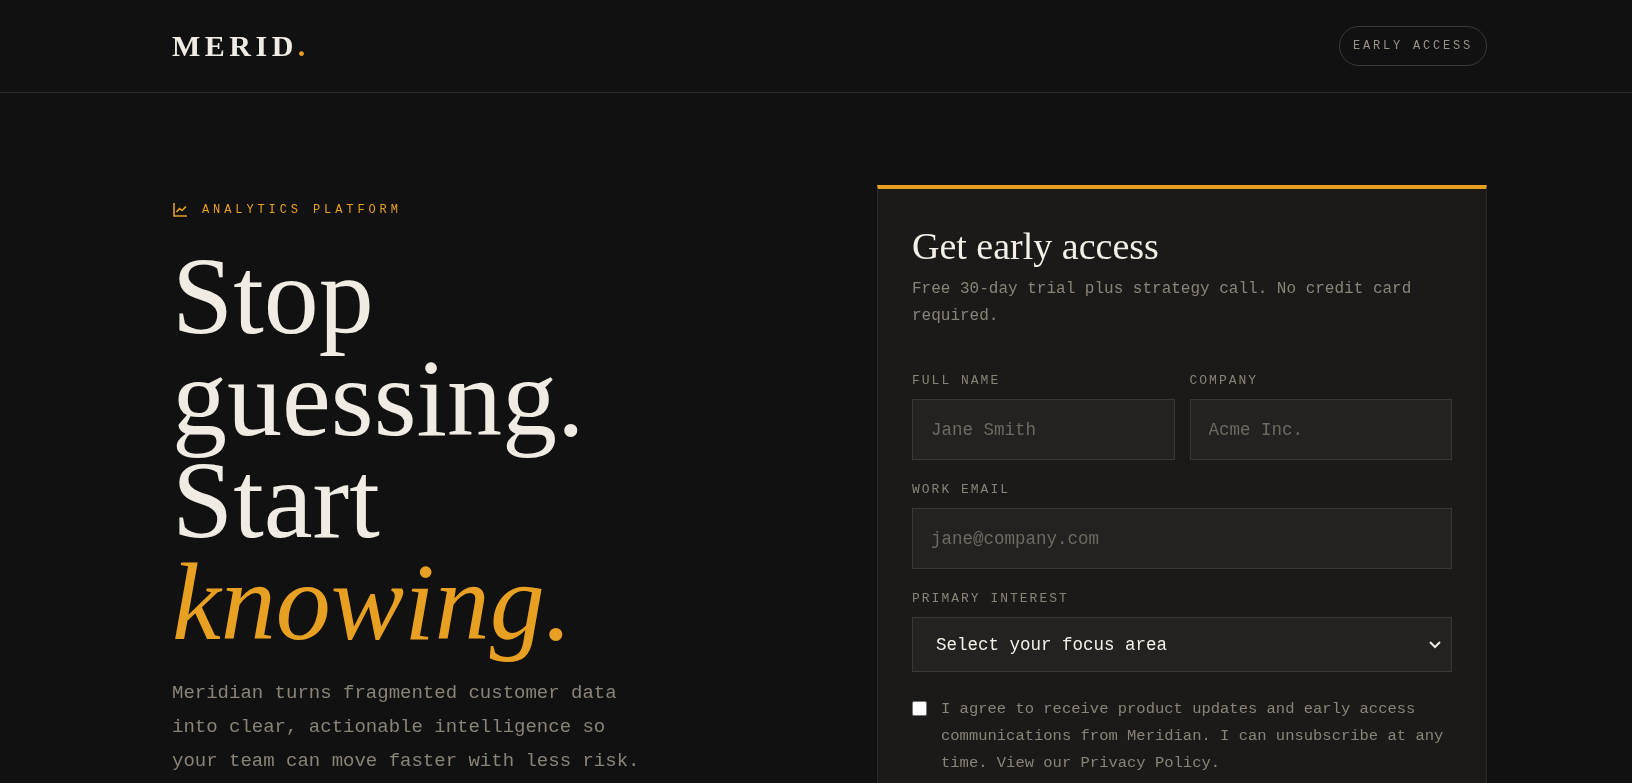 The width and height of the screenshot is (1632, 783). What do you see at coordinates (956, 380) in the screenshot?
I see `field-label: FULL NAME` at bounding box center [956, 380].